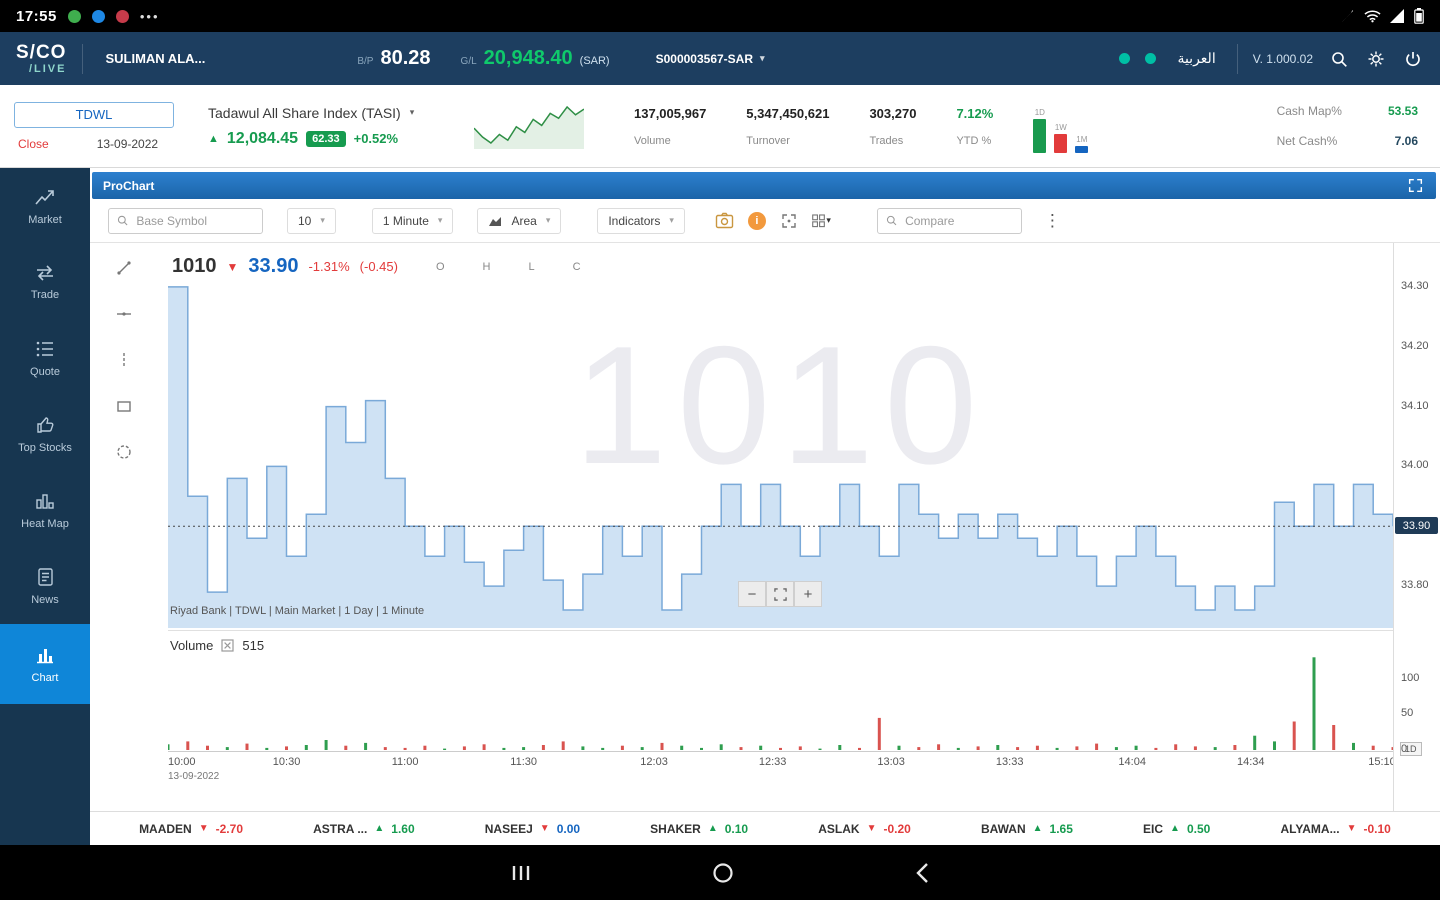 Image resolution: width=1440 pixels, height=900 pixels. I want to click on layout-grid-dropdown: ▾, so click(821, 221).